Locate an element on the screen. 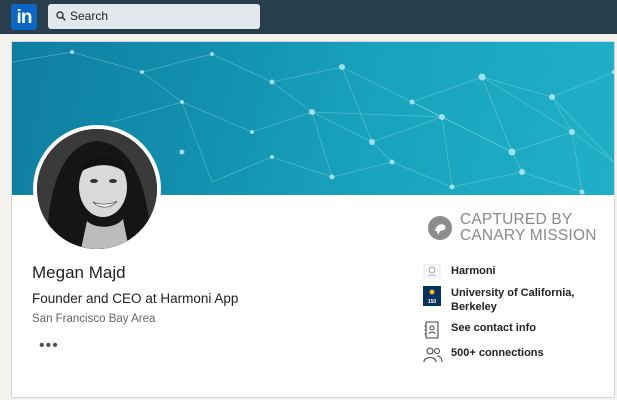  sidebar-item-label: University of California, Berkeley is located at coordinates (512, 300).